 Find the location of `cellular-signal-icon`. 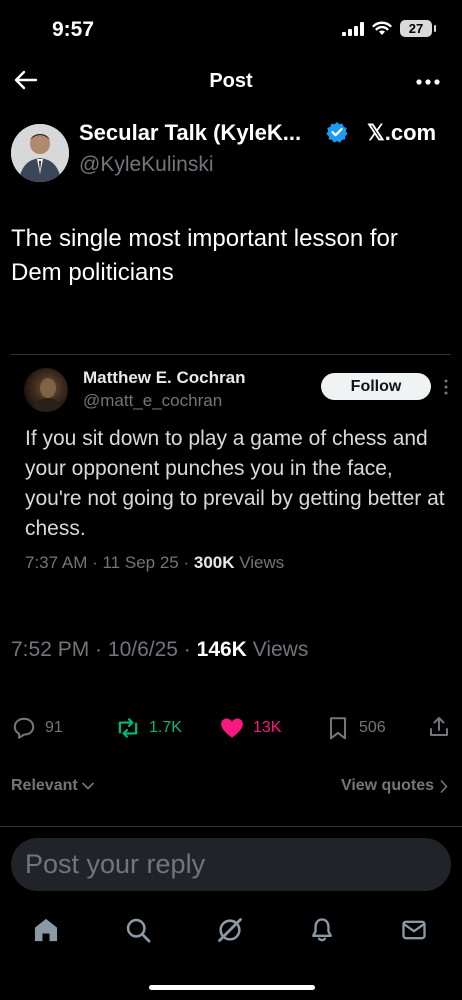

cellular-signal-icon is located at coordinates (353, 28).